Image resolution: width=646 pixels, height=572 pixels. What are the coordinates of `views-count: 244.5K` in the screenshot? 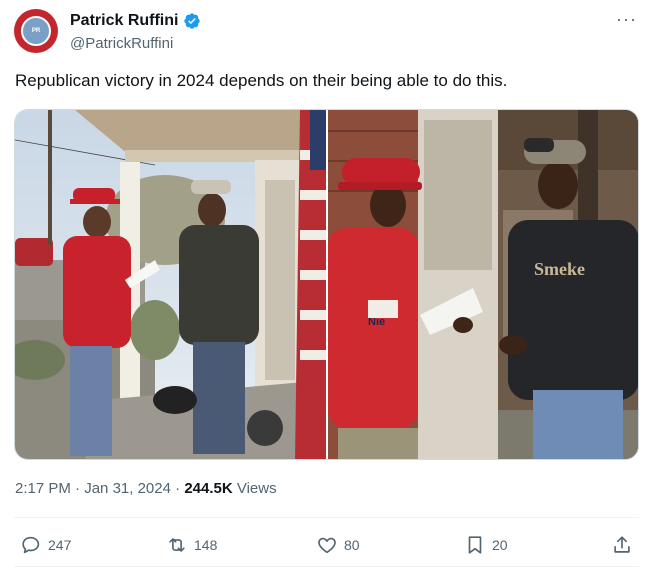 It's located at (208, 488).